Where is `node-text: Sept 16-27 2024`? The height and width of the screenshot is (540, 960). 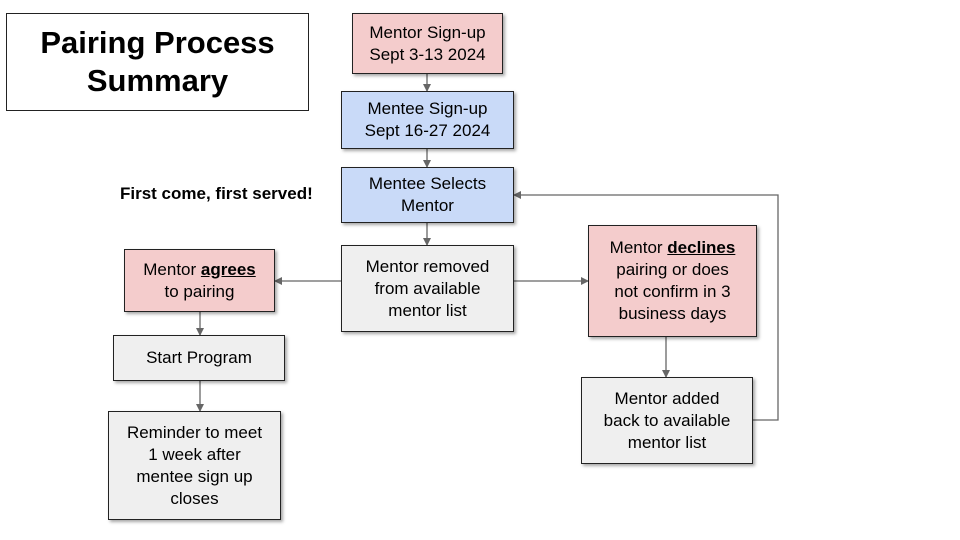 node-text: Sept 16-27 2024 is located at coordinates (427, 130).